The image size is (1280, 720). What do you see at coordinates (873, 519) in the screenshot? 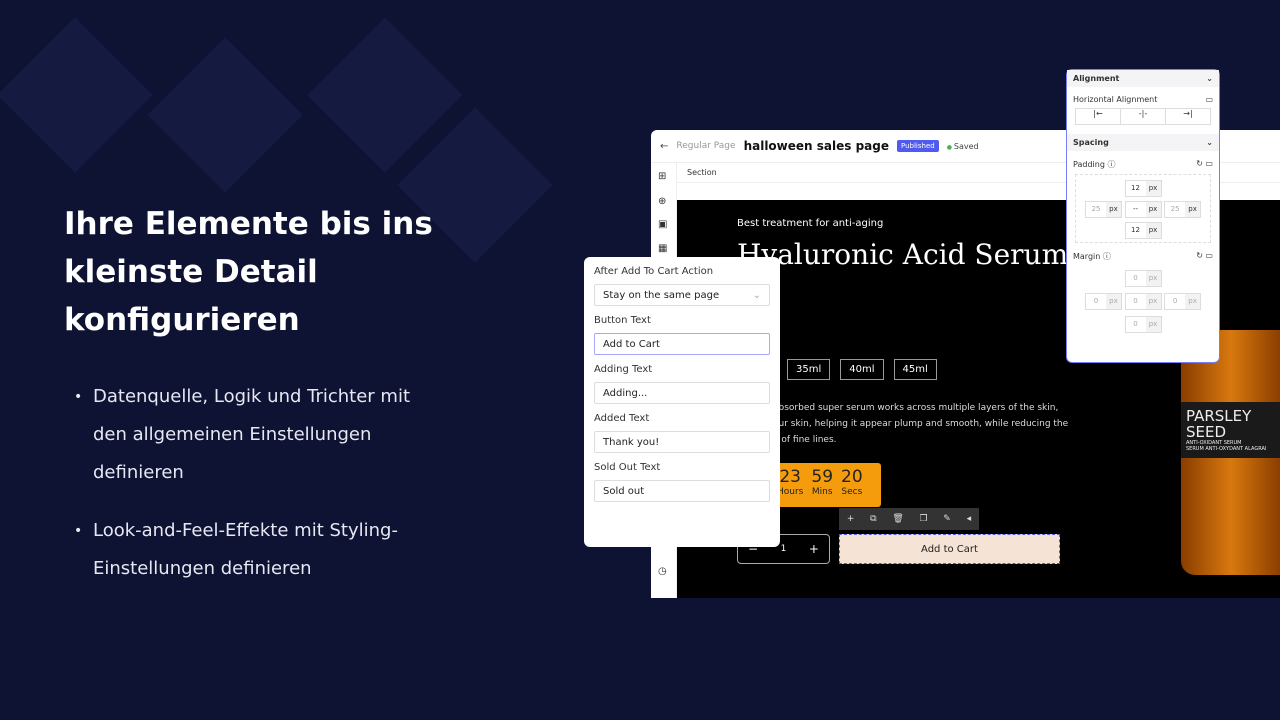
I see `duplicate-icon: ⧉` at bounding box center [873, 519].